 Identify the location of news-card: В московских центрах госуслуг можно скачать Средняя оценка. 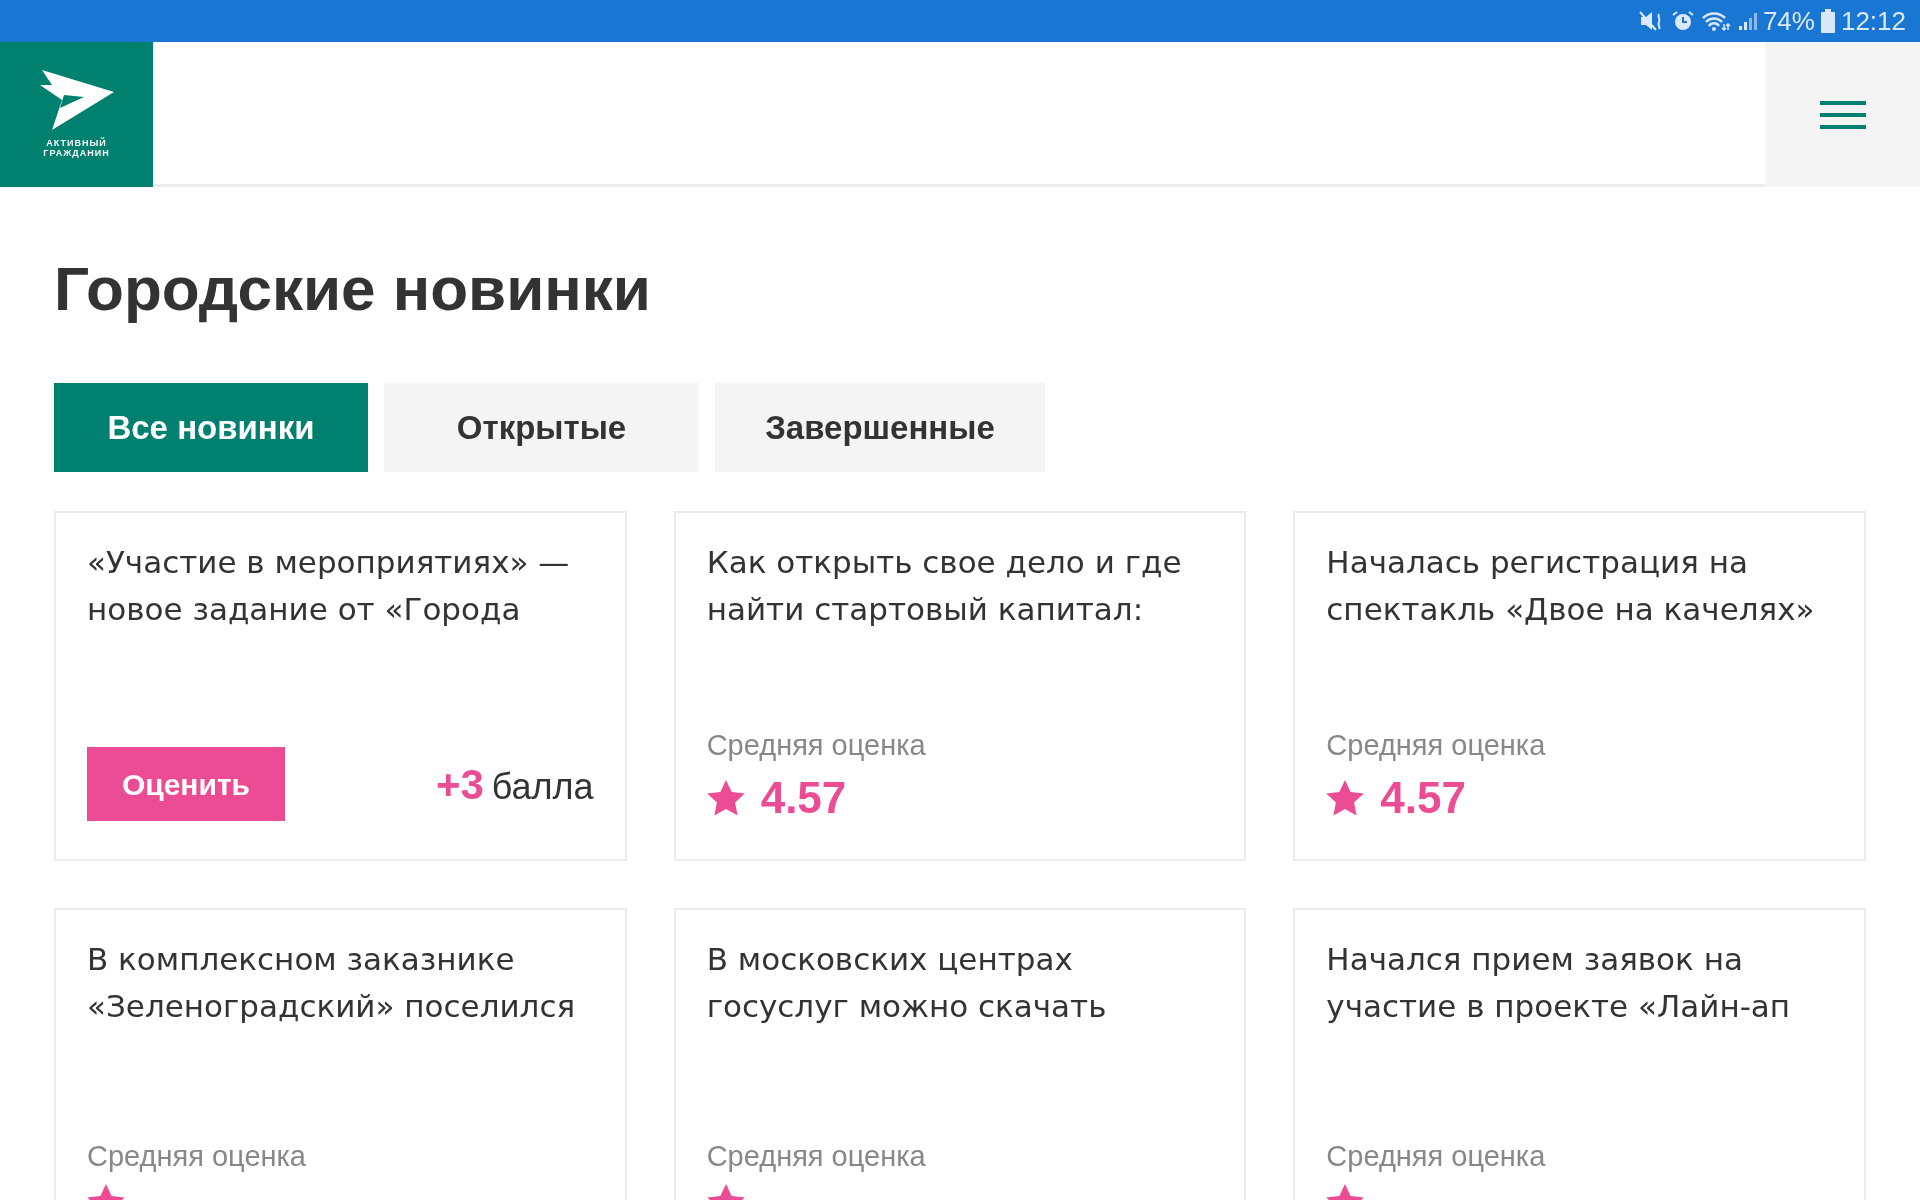
(960, 1054).